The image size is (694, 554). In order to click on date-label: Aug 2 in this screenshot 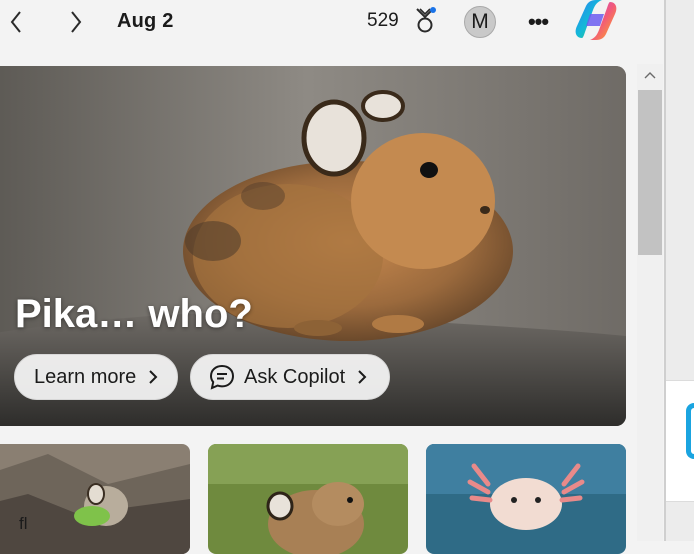, I will do `click(145, 21)`.